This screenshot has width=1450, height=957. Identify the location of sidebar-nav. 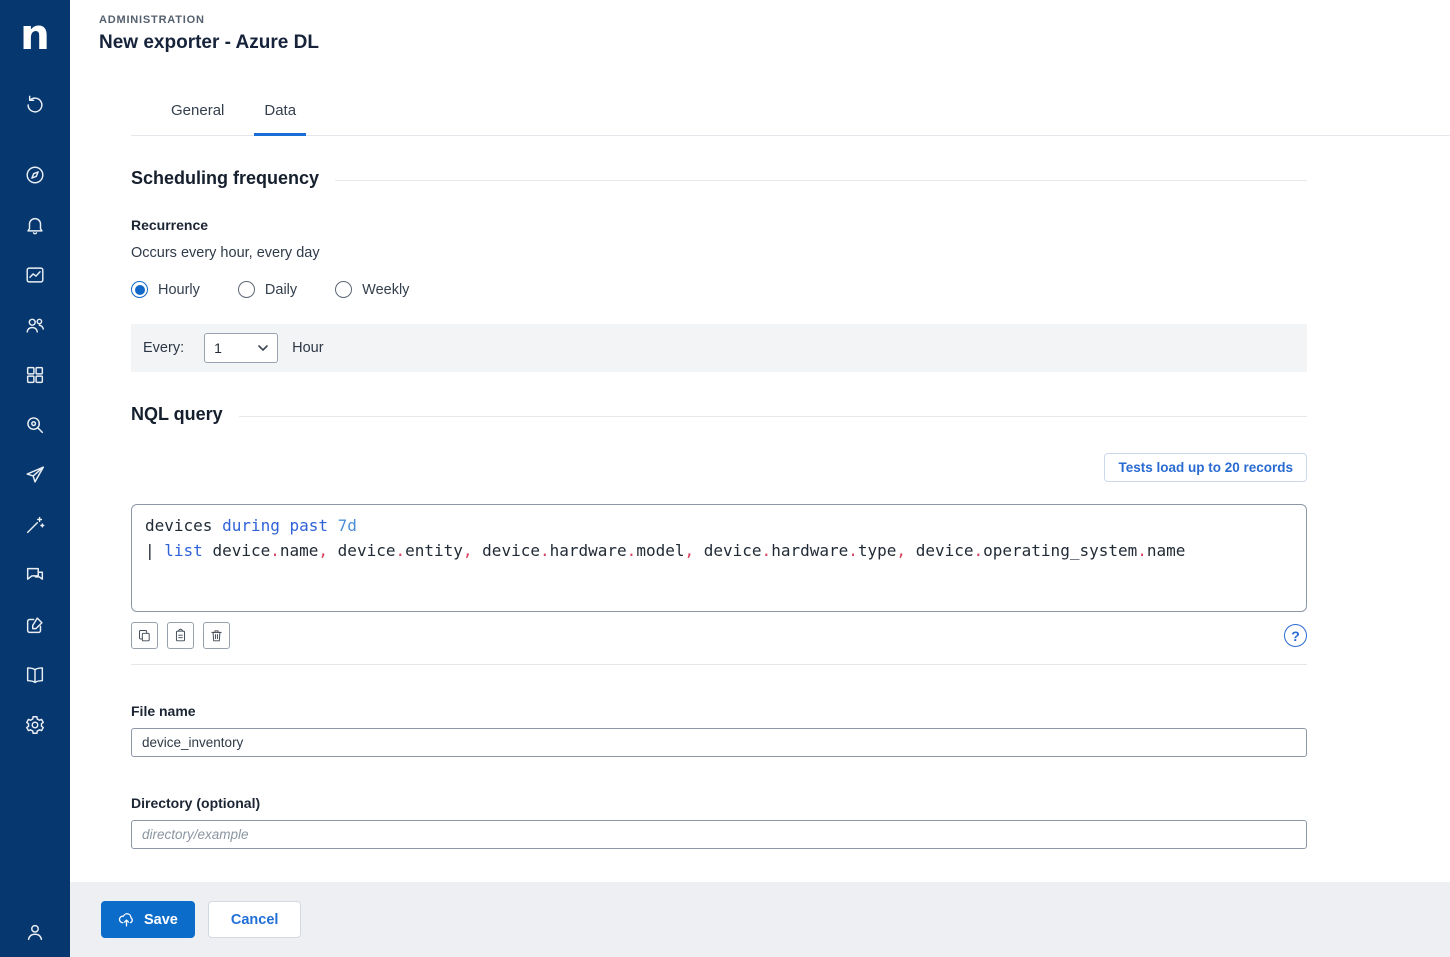
(35, 429).